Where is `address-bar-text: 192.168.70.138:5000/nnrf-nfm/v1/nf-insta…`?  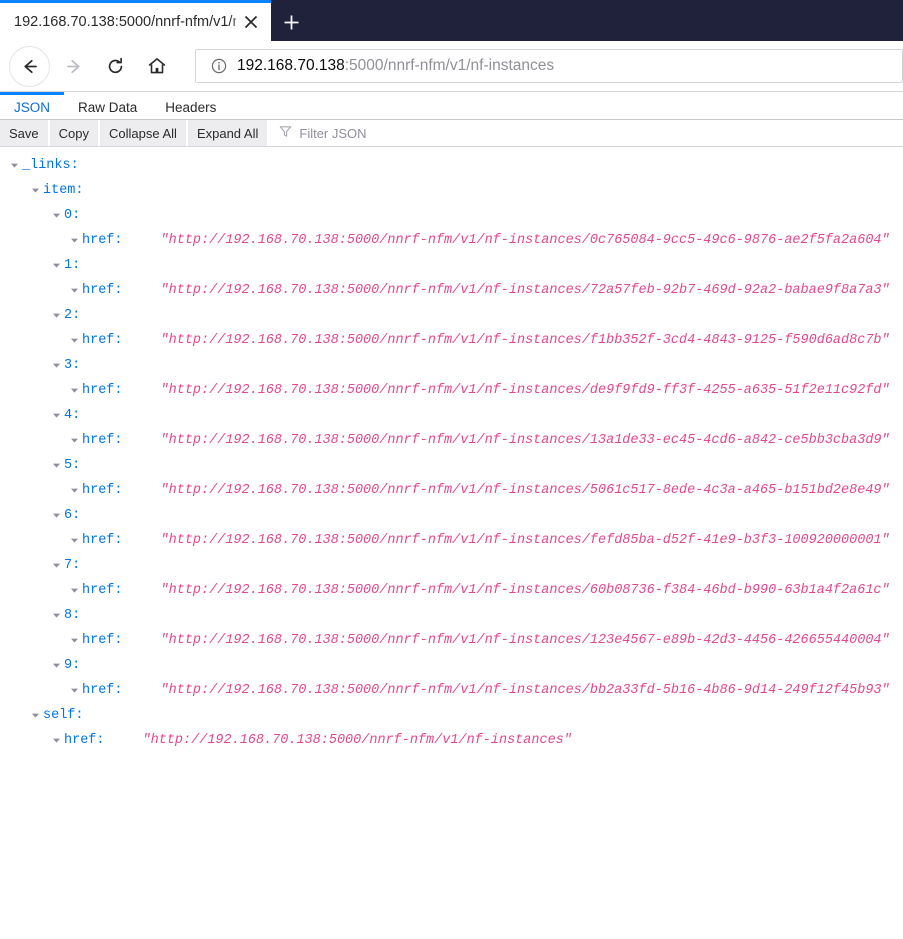 address-bar-text: 192.168.70.138:5000/nnrf-nfm/v1/nf-insta… is located at coordinates (393, 66).